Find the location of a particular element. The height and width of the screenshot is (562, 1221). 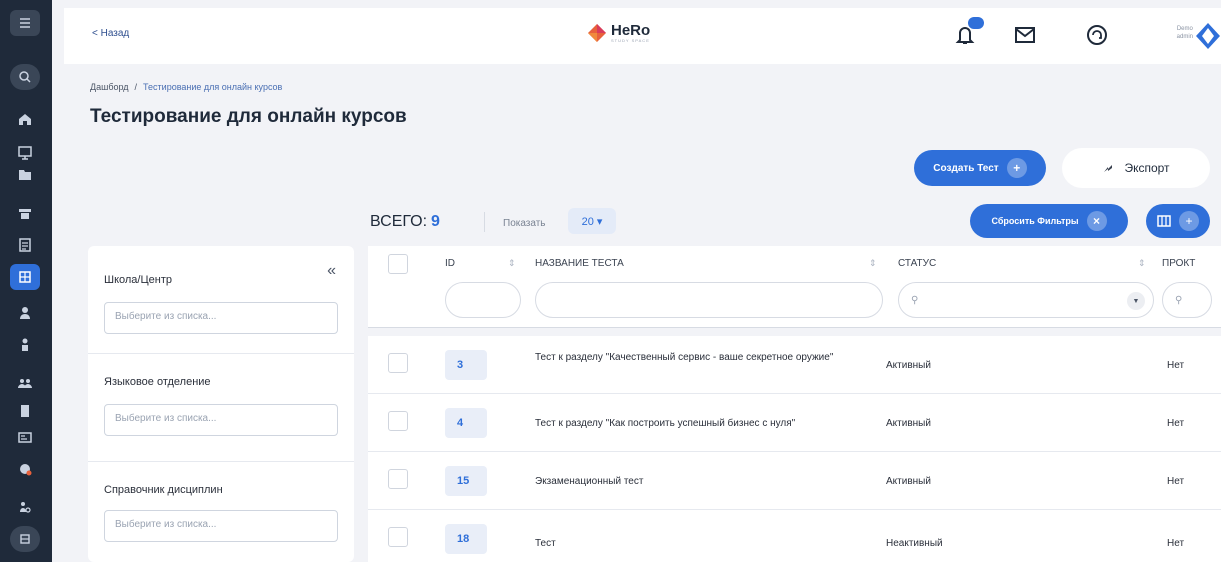

row-name: Тест is located at coordinates (710, 544).